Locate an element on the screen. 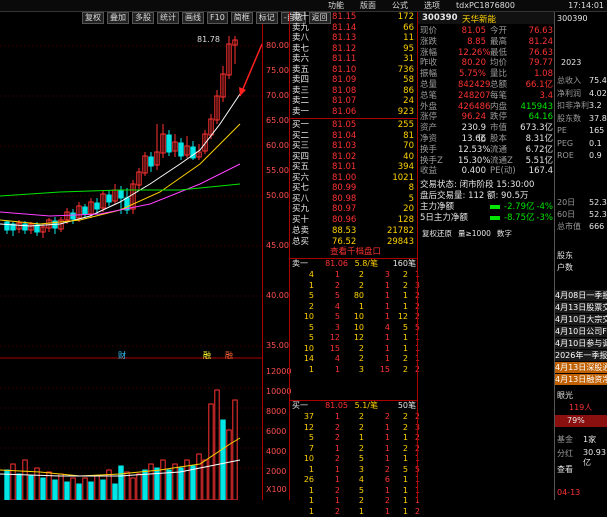  bid-row: 买八80.985 is located at coordinates (354, 199).